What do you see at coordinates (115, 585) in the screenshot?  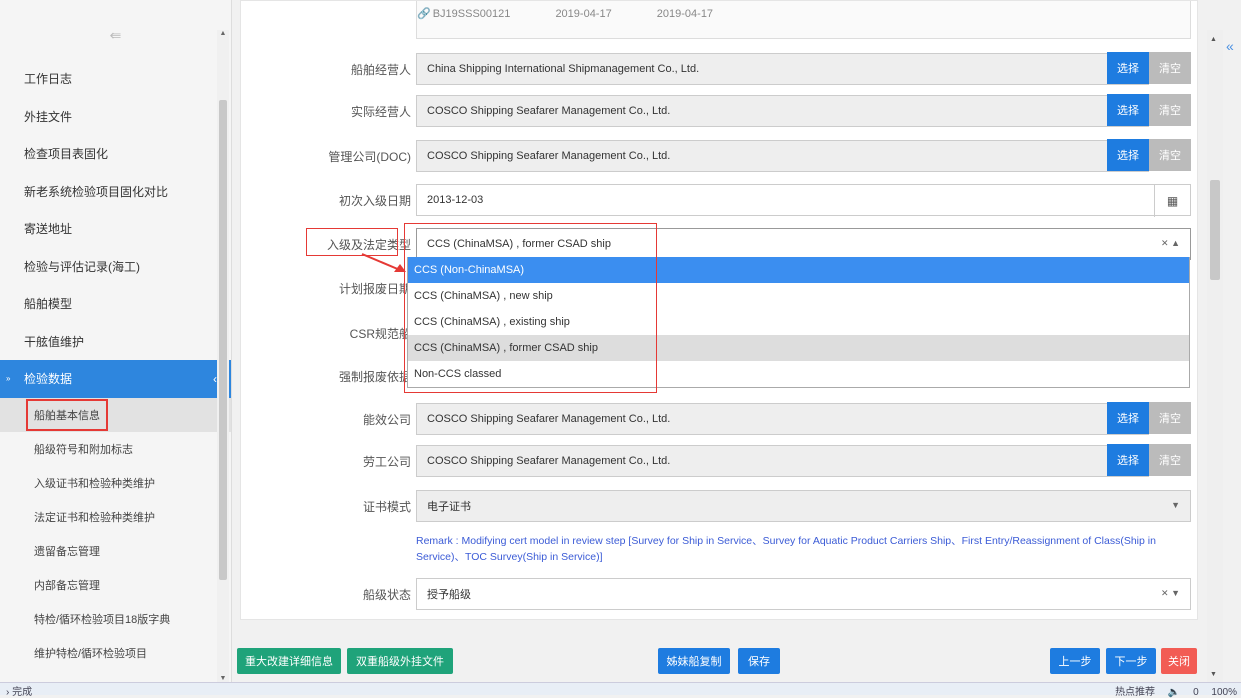 I see `sidebar-subitem: 内部备忘管理` at bounding box center [115, 585].